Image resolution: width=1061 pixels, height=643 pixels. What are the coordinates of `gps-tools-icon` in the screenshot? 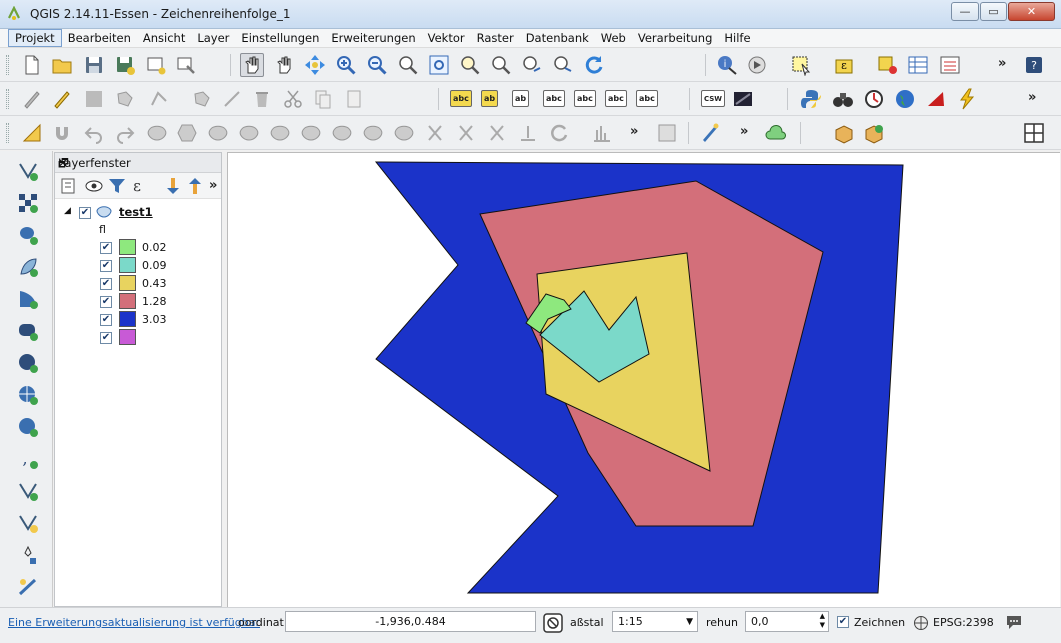 It's located at (28, 587).